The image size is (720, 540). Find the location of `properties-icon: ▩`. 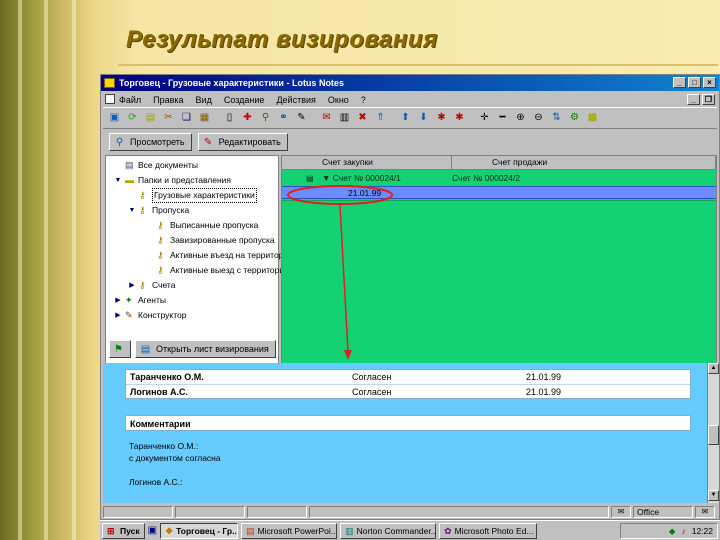

properties-icon: ▩ is located at coordinates (592, 118).